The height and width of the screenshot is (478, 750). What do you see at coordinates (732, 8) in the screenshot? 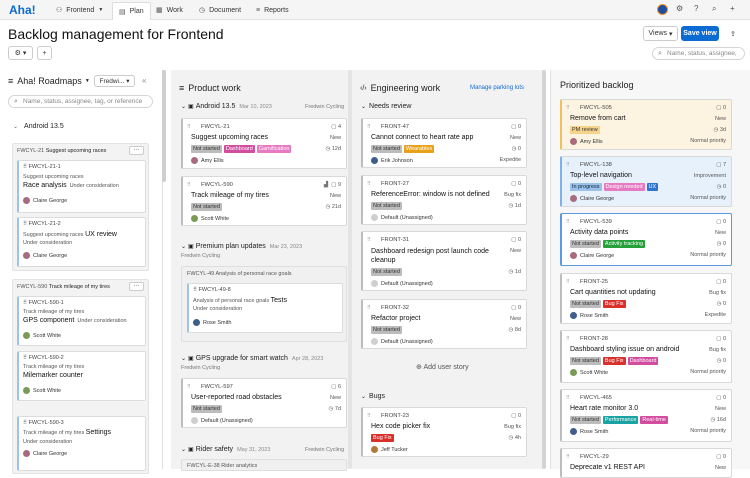
I see `add-icon: +` at bounding box center [732, 8].